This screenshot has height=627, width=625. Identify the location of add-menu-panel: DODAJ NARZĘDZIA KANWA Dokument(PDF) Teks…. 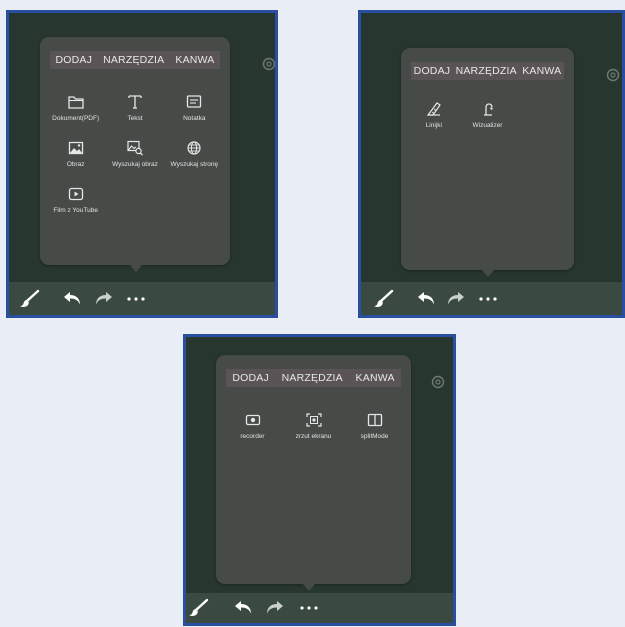
(135, 154).